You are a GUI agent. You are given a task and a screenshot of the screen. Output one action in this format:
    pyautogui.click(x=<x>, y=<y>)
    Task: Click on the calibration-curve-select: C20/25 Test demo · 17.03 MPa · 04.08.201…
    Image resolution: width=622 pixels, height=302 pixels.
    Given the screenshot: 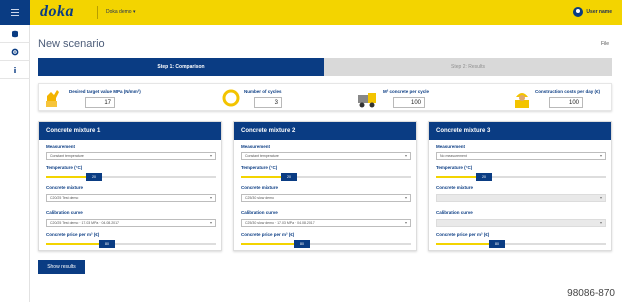 What is the action you would take?
    pyautogui.click(x=131, y=223)
    